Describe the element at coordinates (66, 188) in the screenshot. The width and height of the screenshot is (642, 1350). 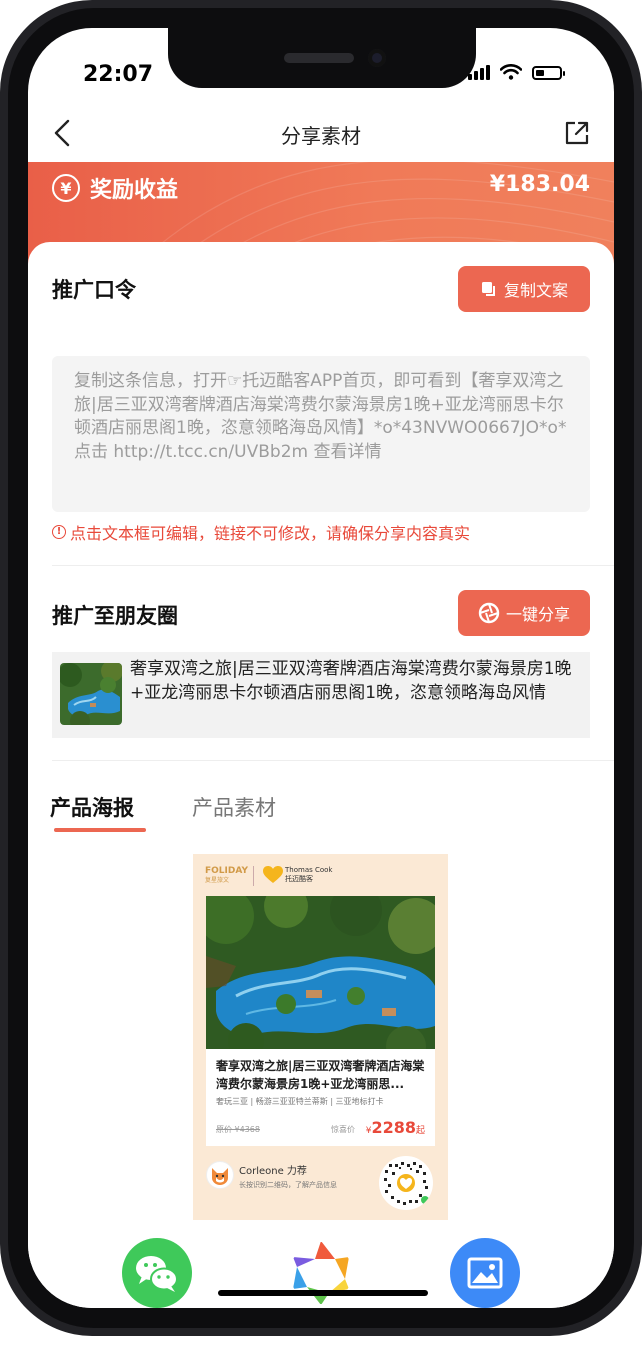
I see `yen-icon: ¥` at that location.